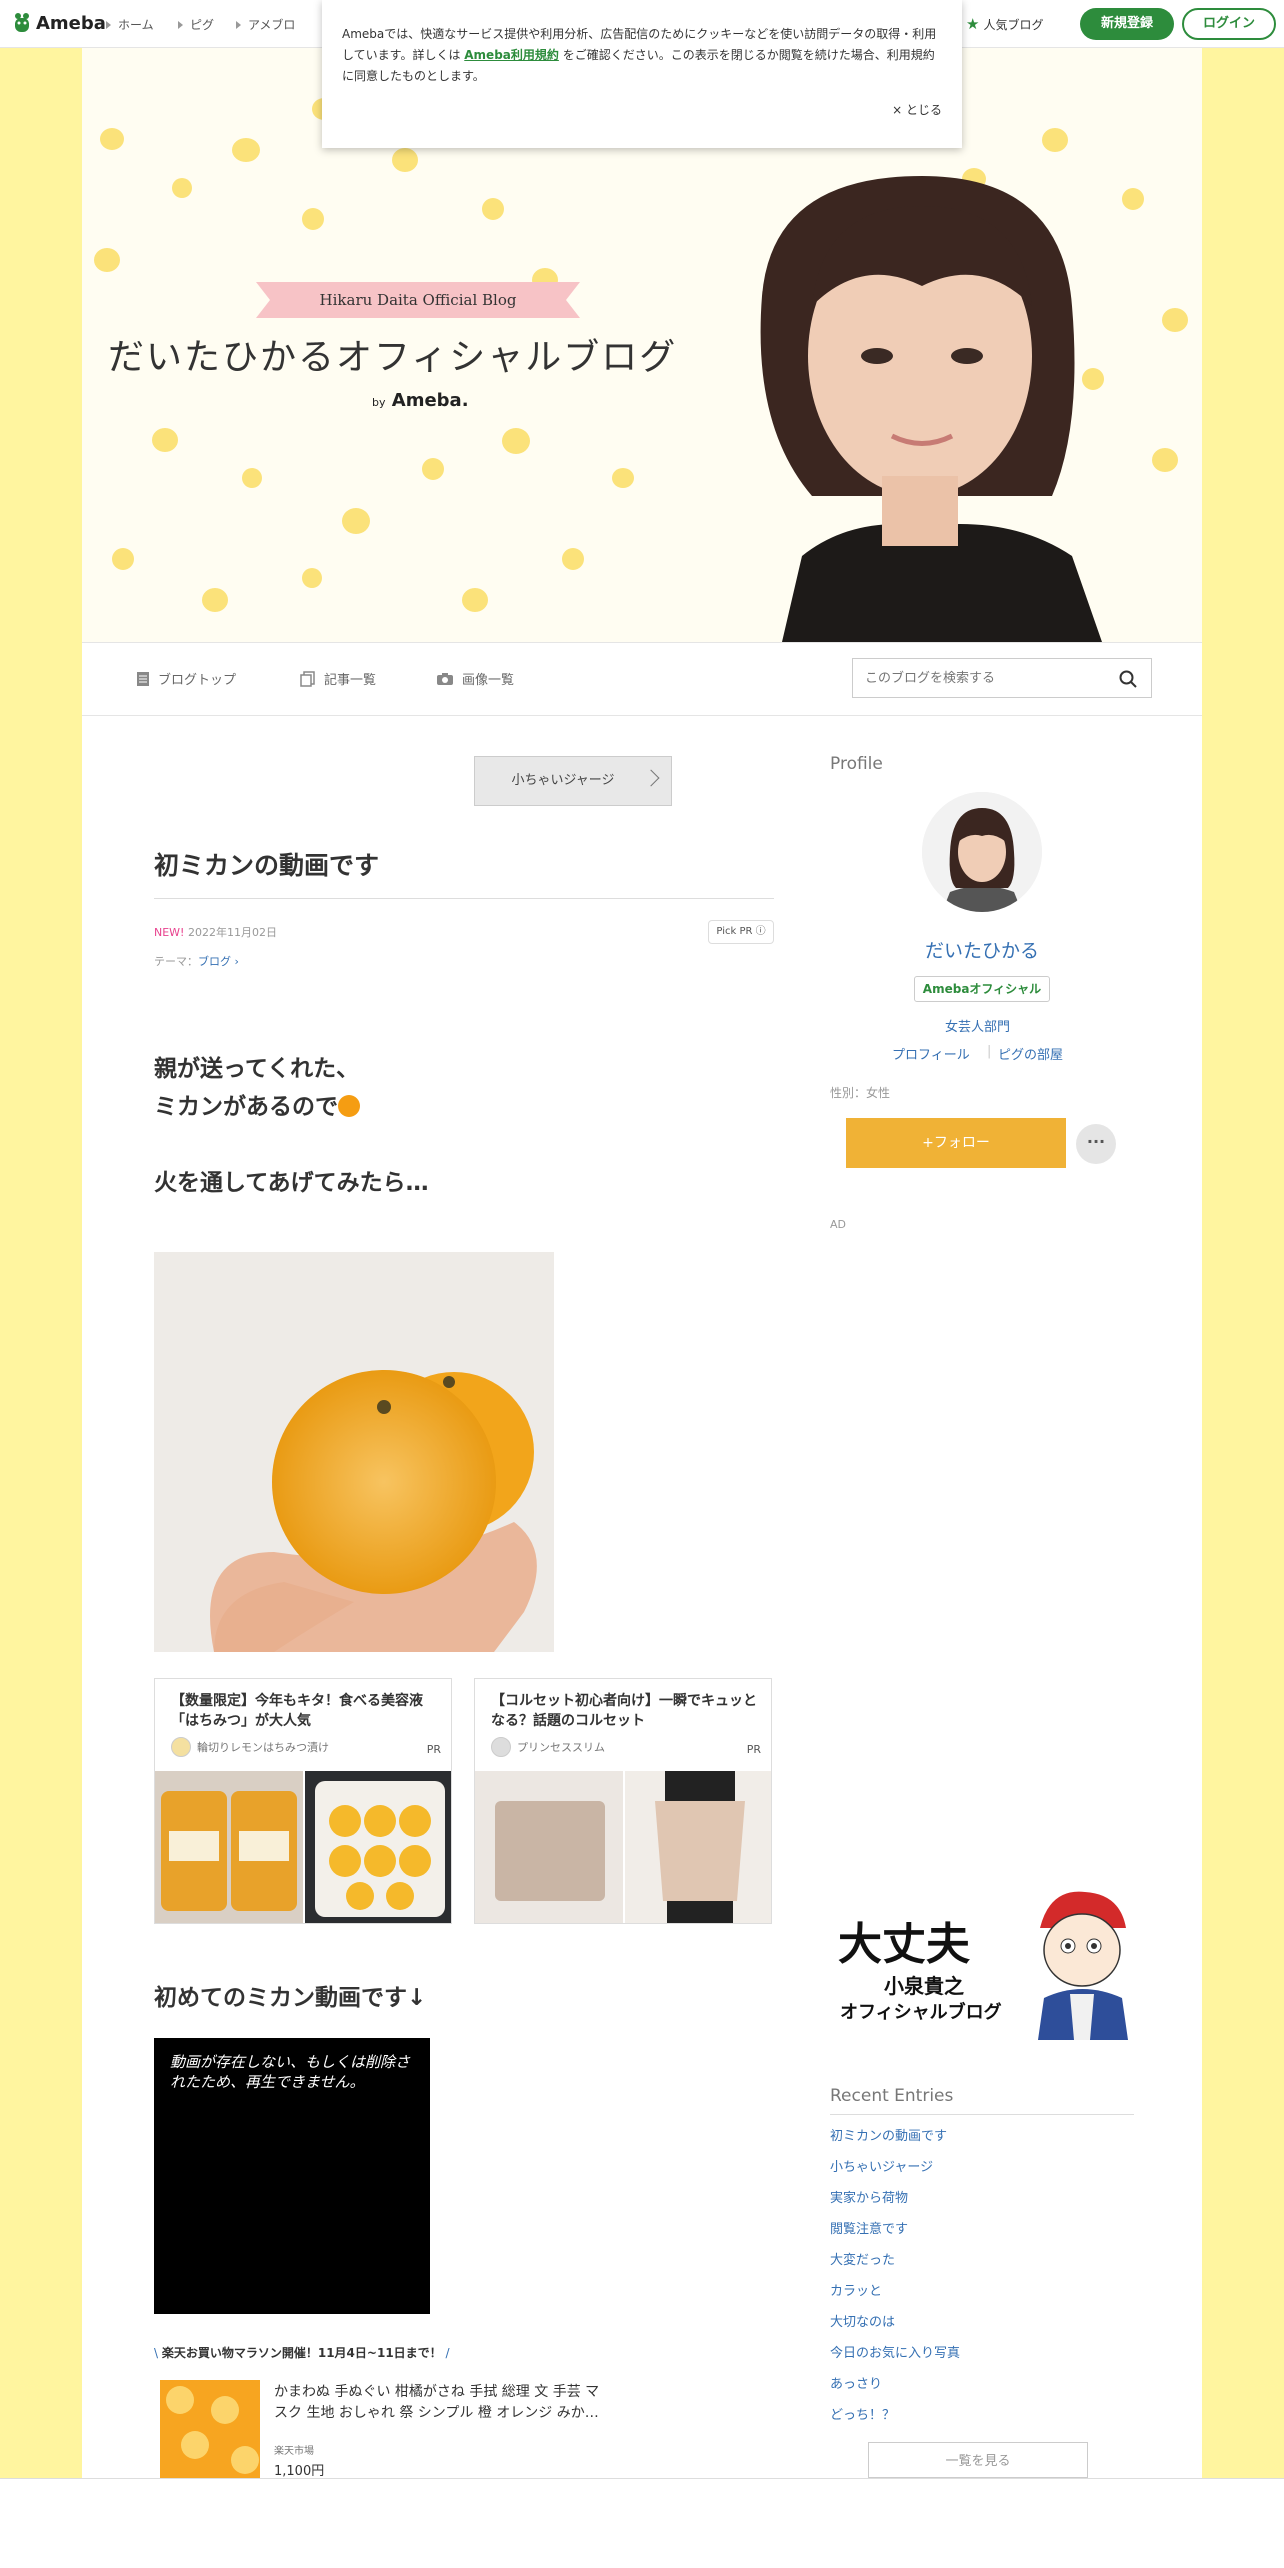 The width and height of the screenshot is (1284, 2568). I want to click on camera-icon, so click(445, 678).